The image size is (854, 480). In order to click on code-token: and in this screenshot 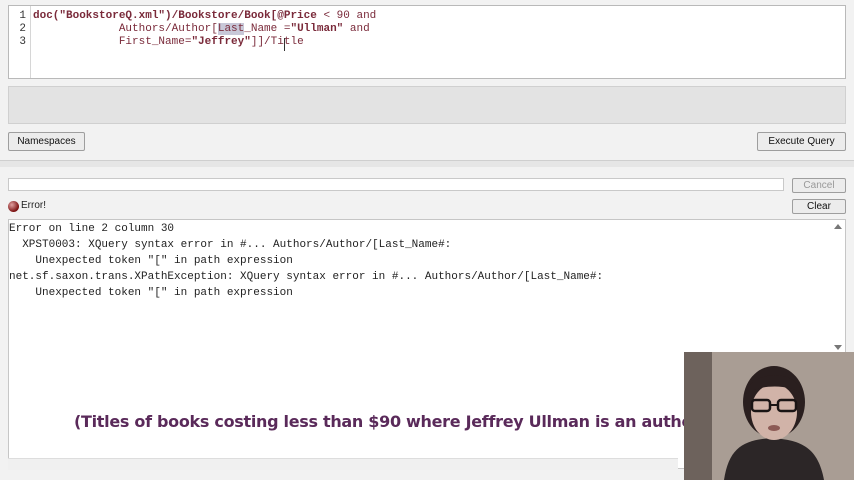, I will do `click(356, 29)`.